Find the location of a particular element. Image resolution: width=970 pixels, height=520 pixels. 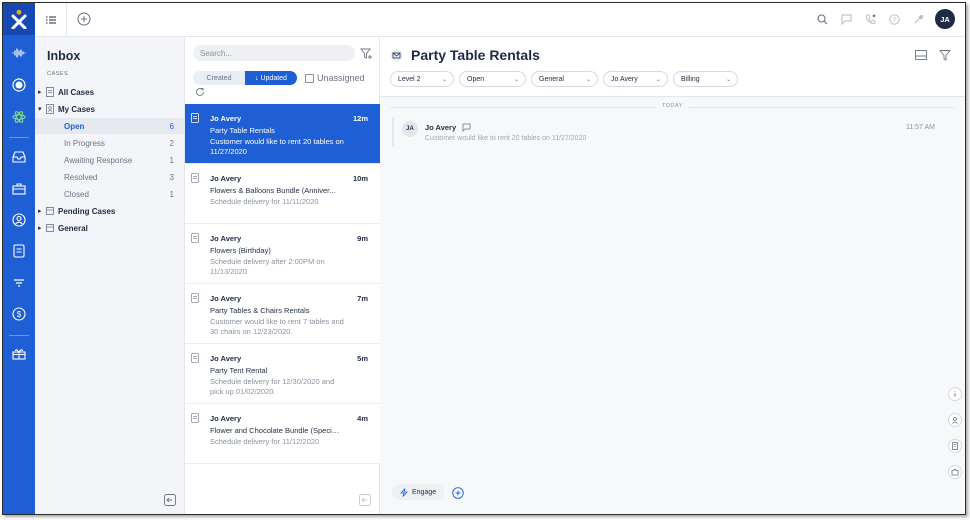

sidebar-item-general: ▸ General is located at coordinates (109, 228).